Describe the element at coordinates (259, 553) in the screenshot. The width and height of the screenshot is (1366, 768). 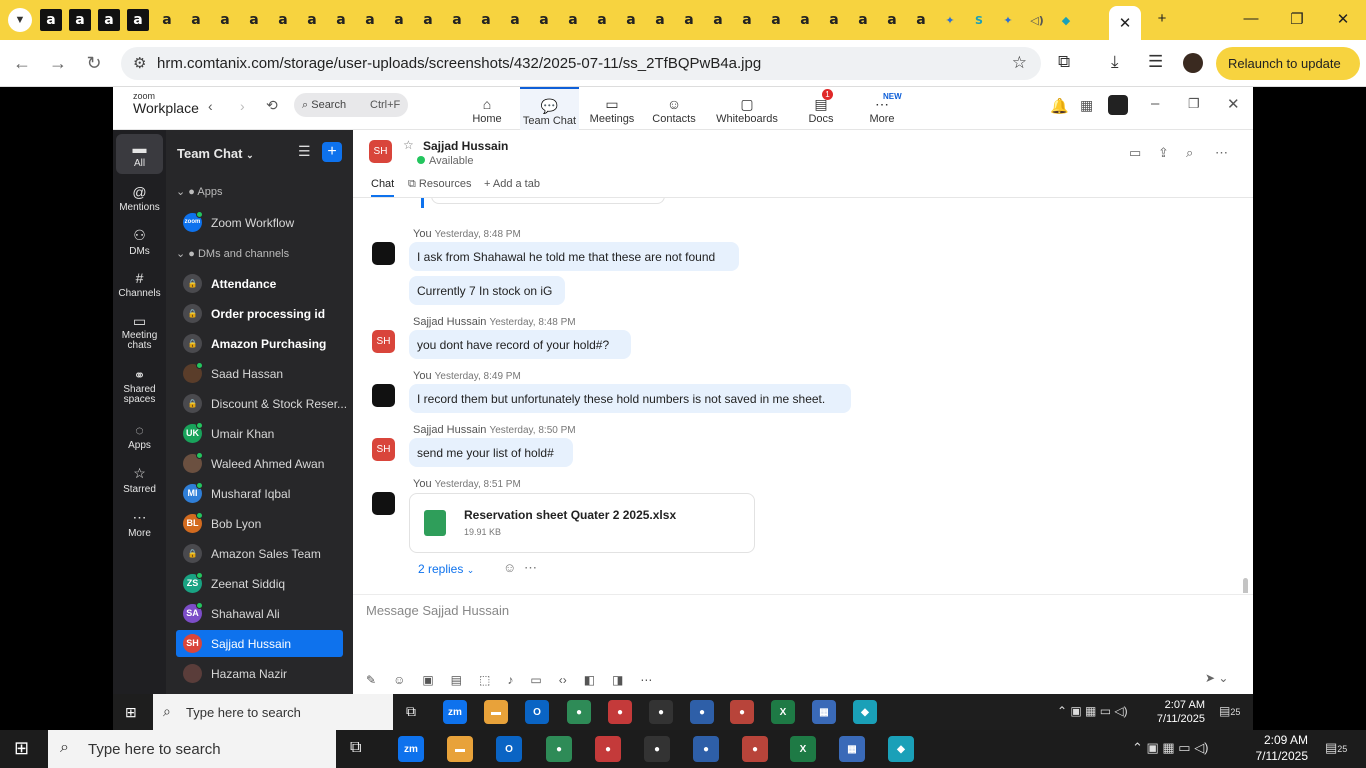
I see `sidebar-item: 🔒 Amazon Sales Team` at that location.